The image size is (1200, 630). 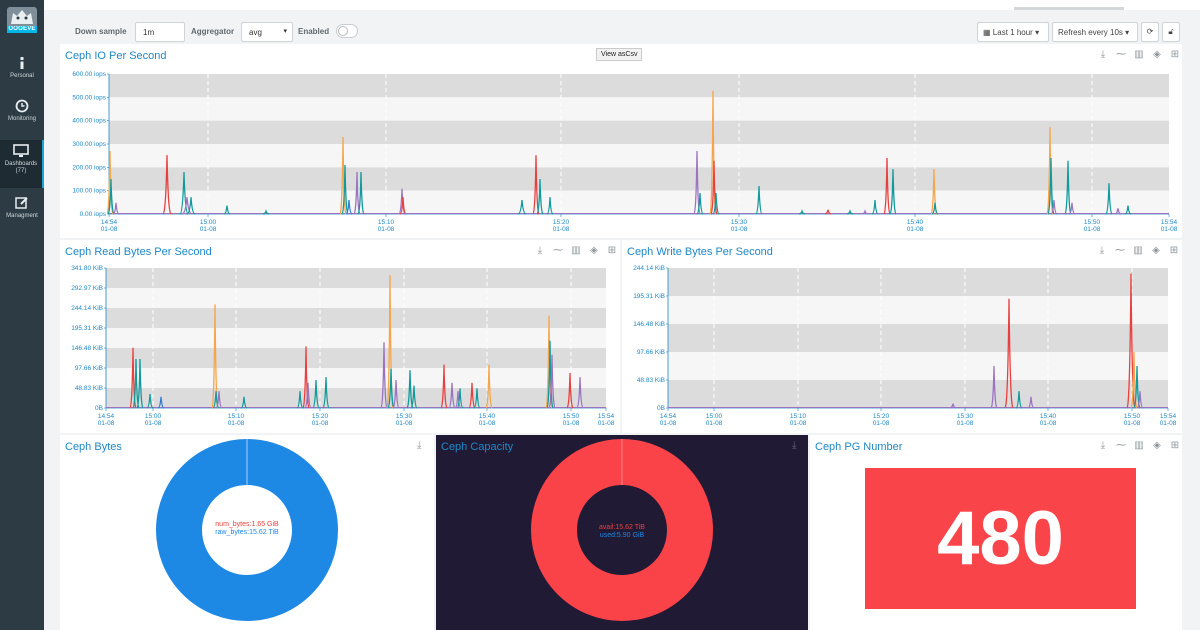 What do you see at coordinates (89, 144) in the screenshot?
I see `y-tick-label: 300.00 iops` at bounding box center [89, 144].